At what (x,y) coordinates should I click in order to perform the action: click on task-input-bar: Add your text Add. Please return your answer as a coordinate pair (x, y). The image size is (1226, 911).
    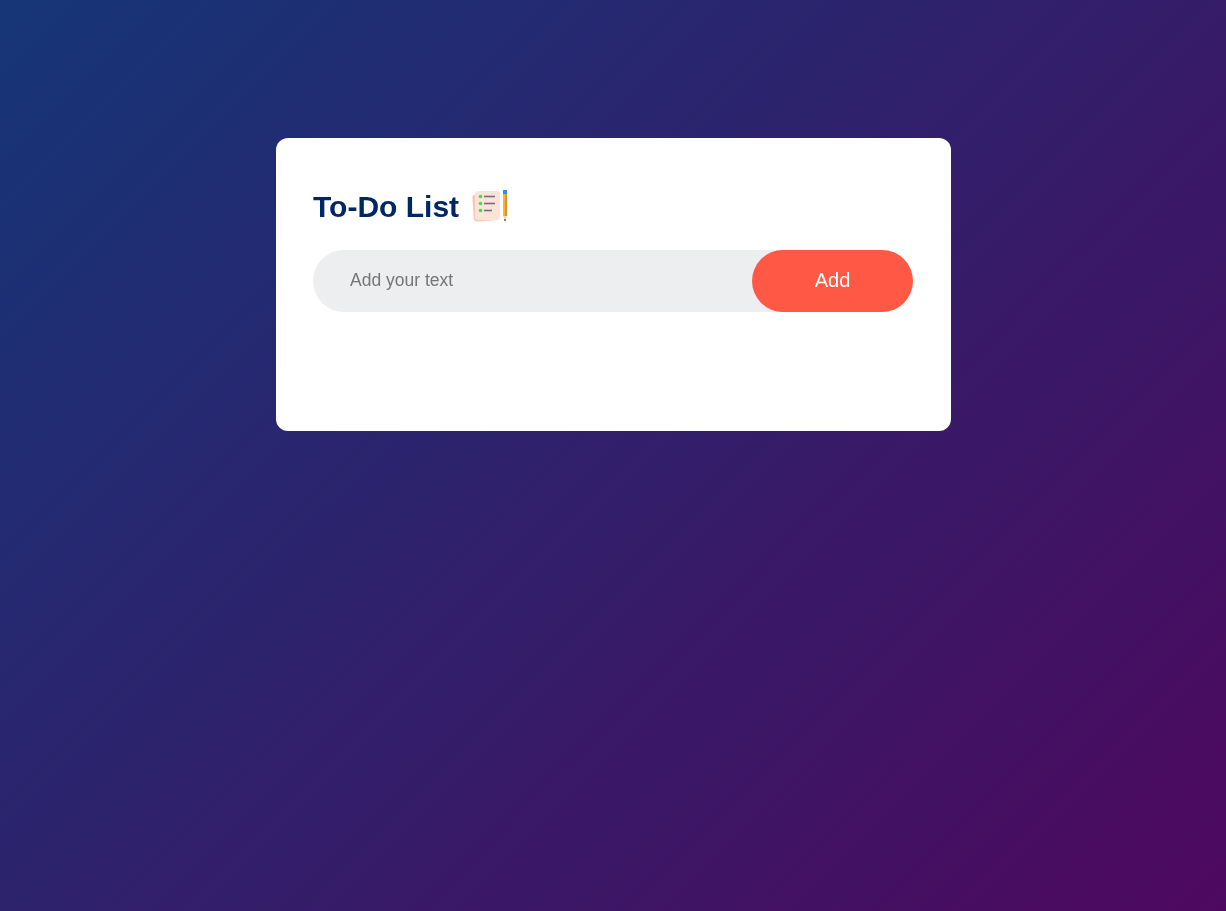
    Looking at the image, I should click on (613, 280).